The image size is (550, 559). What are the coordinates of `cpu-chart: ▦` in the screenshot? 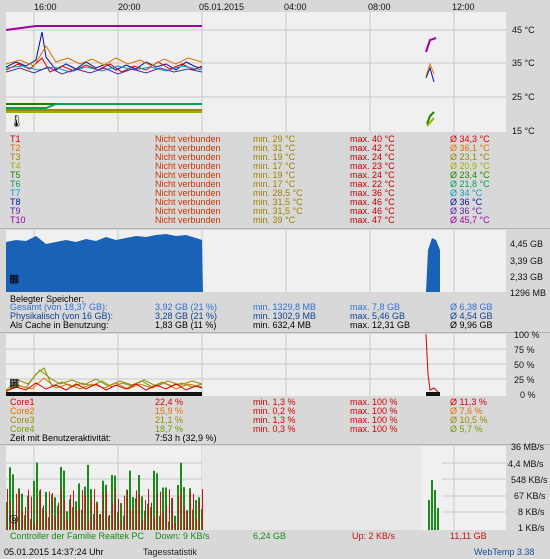 It's located at (256, 365).